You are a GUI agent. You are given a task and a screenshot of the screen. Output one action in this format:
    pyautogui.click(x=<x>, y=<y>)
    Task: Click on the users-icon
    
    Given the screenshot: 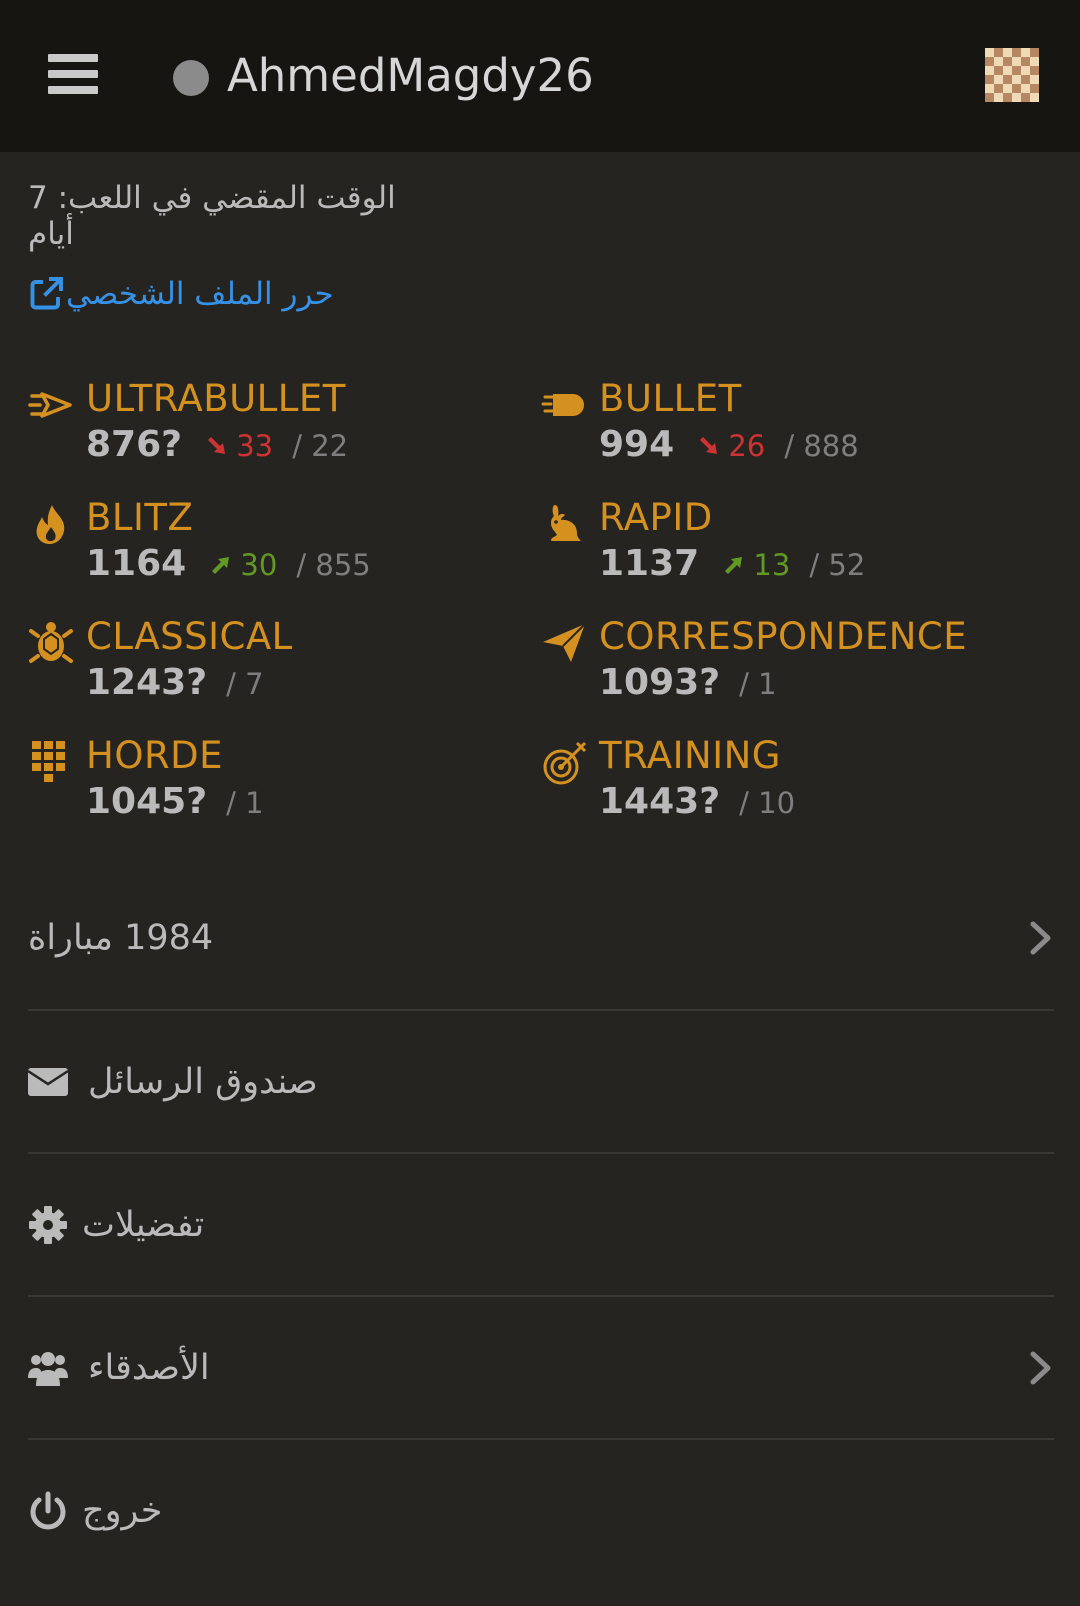 What is the action you would take?
    pyautogui.click(x=48, y=1369)
    